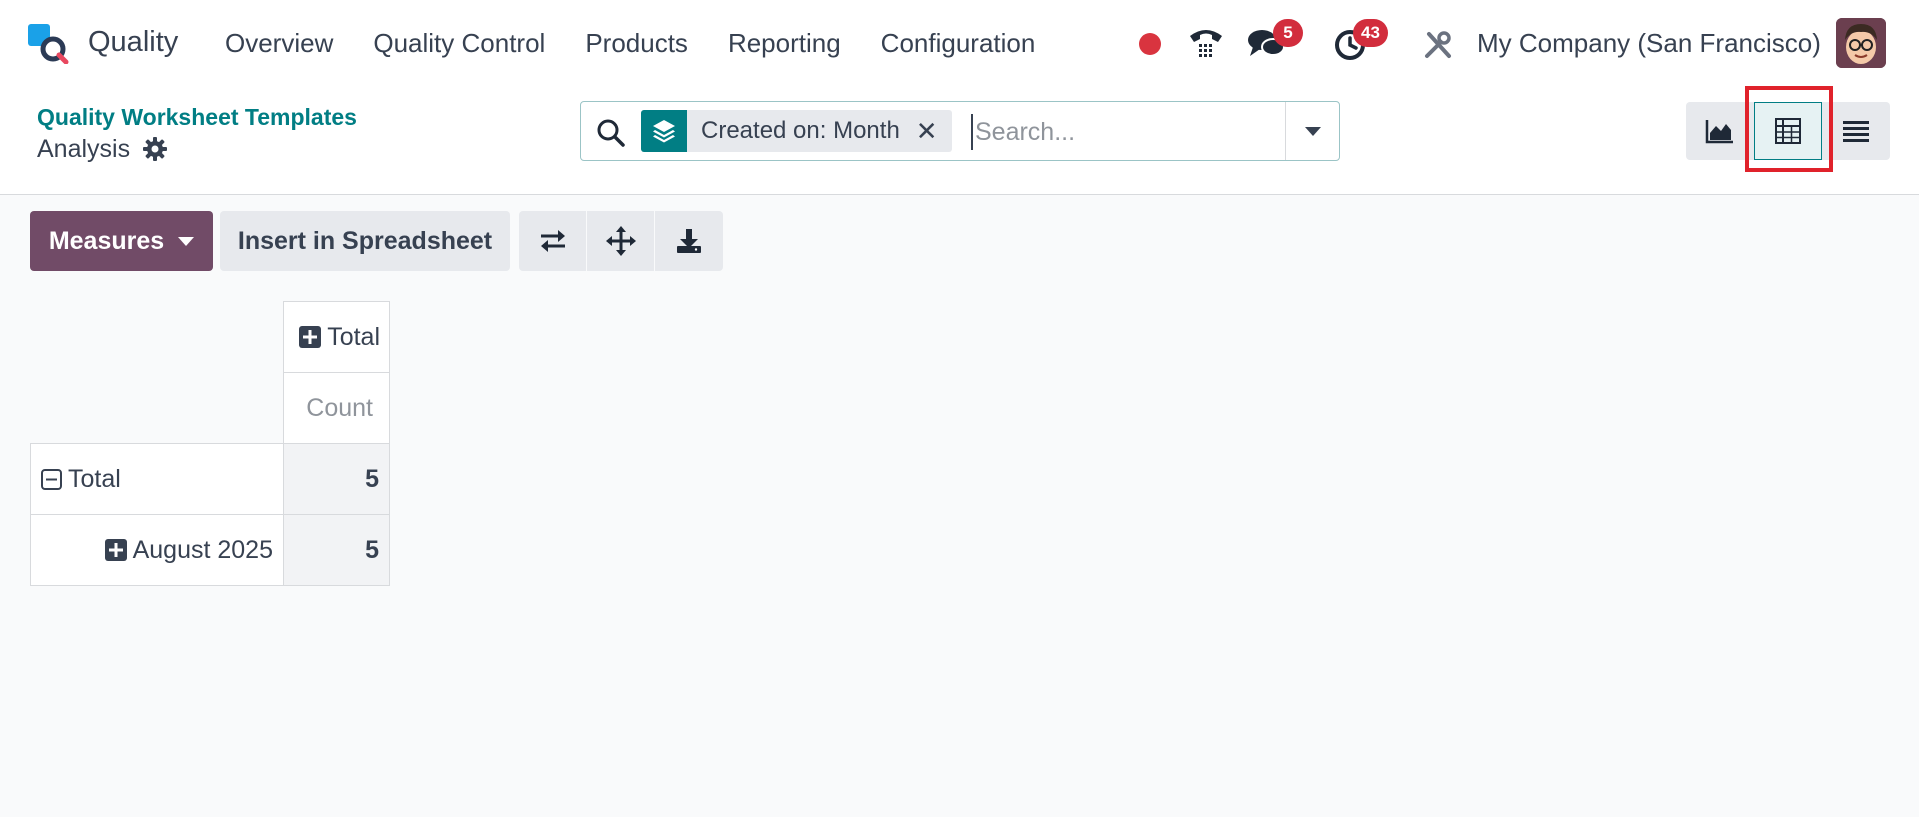 The width and height of the screenshot is (1919, 817). What do you see at coordinates (94, 478) in the screenshot?
I see `pivot-row-label: Total` at bounding box center [94, 478].